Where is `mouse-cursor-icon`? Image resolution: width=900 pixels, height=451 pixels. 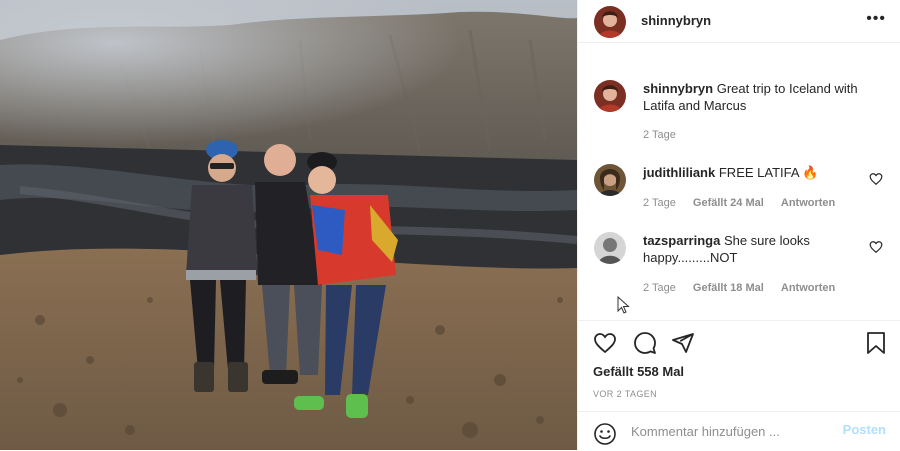
mouse-cursor-icon is located at coordinates (623, 305).